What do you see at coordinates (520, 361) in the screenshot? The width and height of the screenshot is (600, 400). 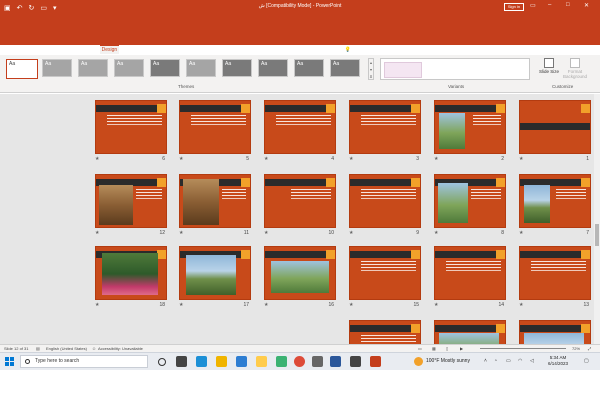 I see `wifi-icon: ◠` at bounding box center [520, 361].